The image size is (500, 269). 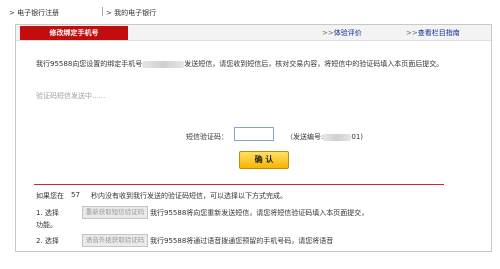 I want to click on confirm-button: 确 认, so click(x=264, y=160).